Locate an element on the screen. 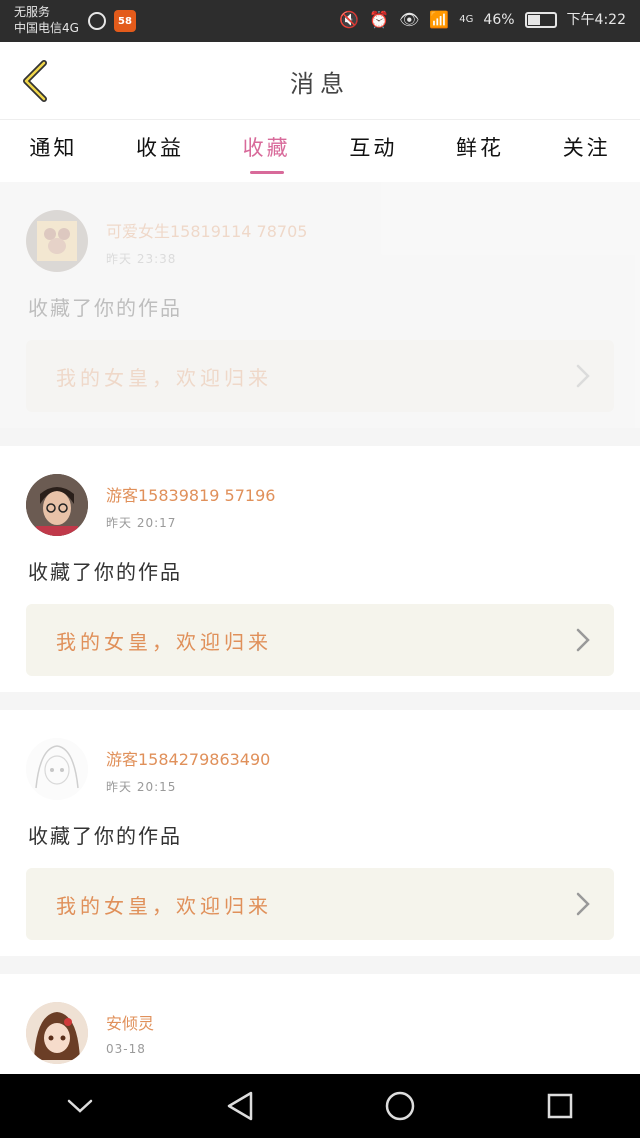 This screenshot has width=640, height=1138. mute-icon: 🔇 is located at coordinates (349, 19).